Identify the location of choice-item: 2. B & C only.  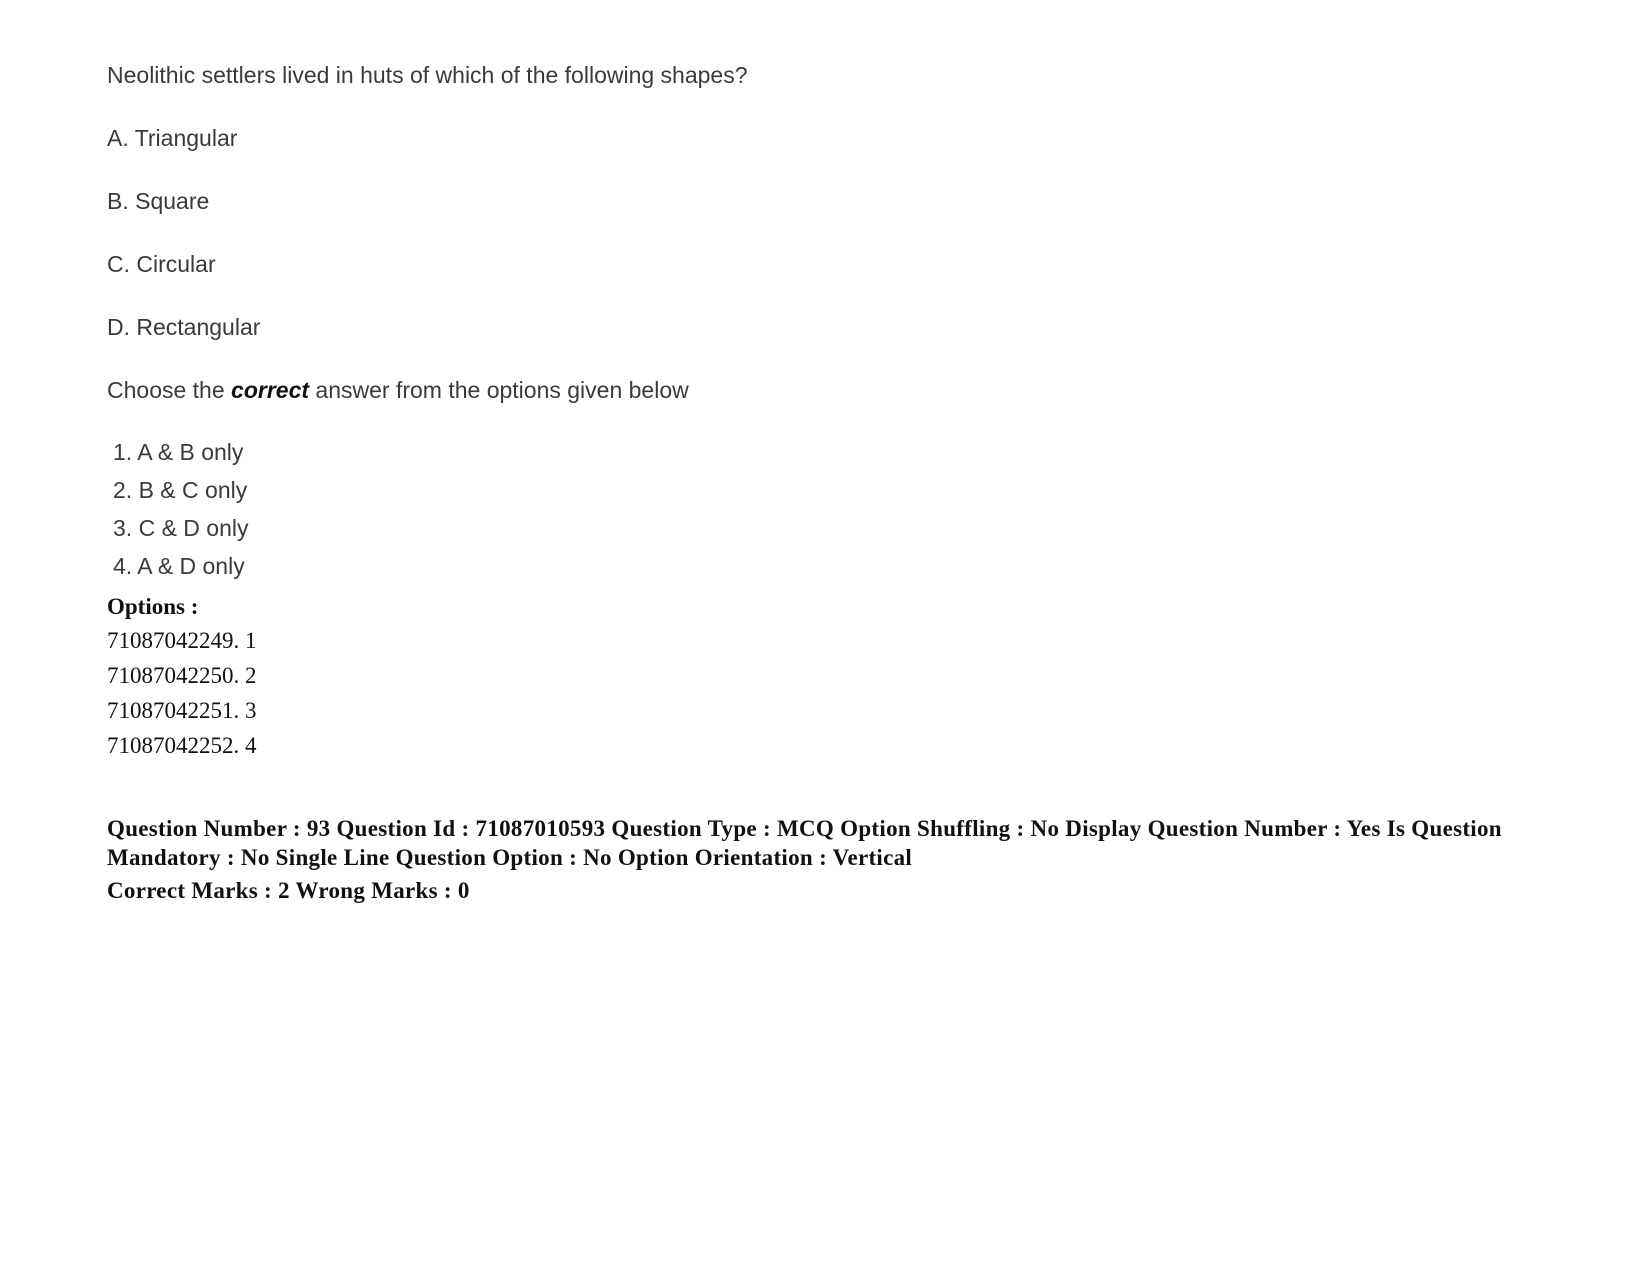
(180, 490).